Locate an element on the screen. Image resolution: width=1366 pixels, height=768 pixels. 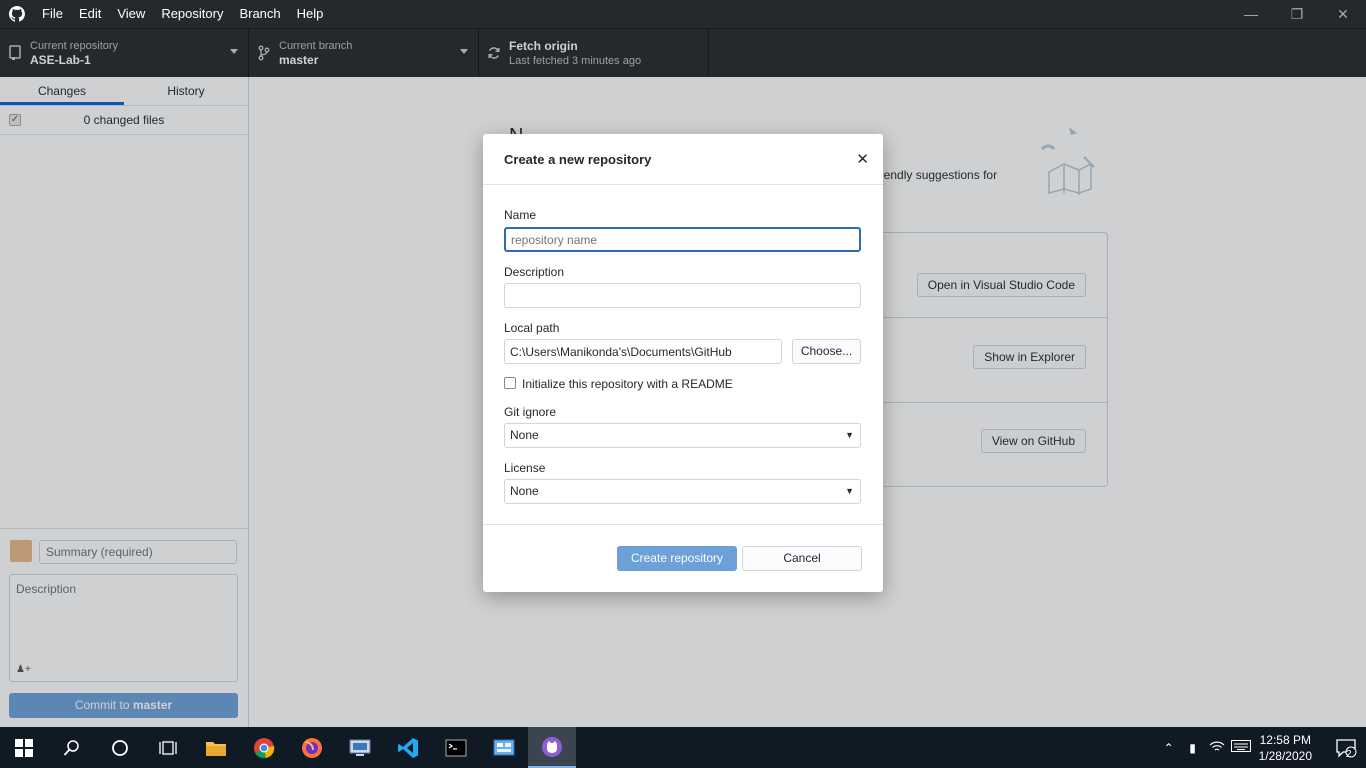
clock-date: 1/28/2020 is located at coordinates (1285, 755).